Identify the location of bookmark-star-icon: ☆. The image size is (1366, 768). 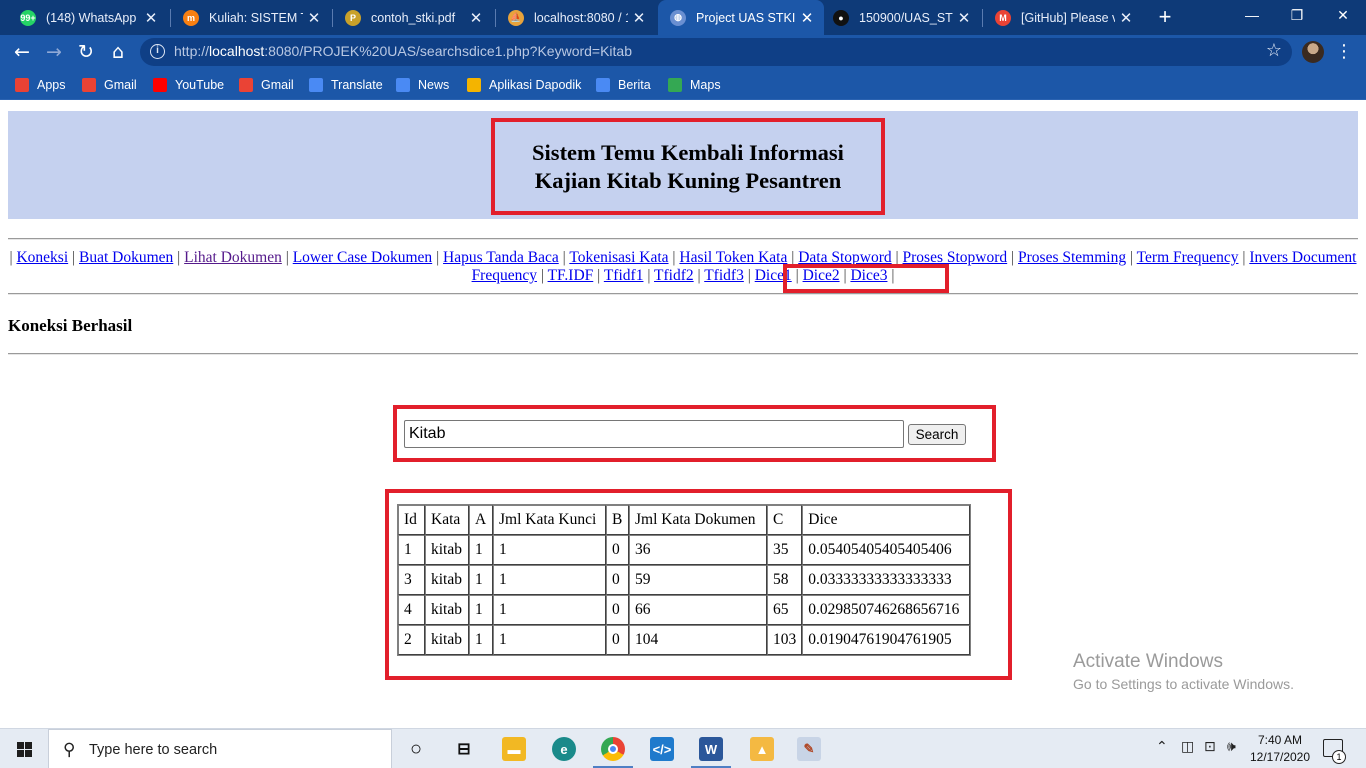
(1274, 50).